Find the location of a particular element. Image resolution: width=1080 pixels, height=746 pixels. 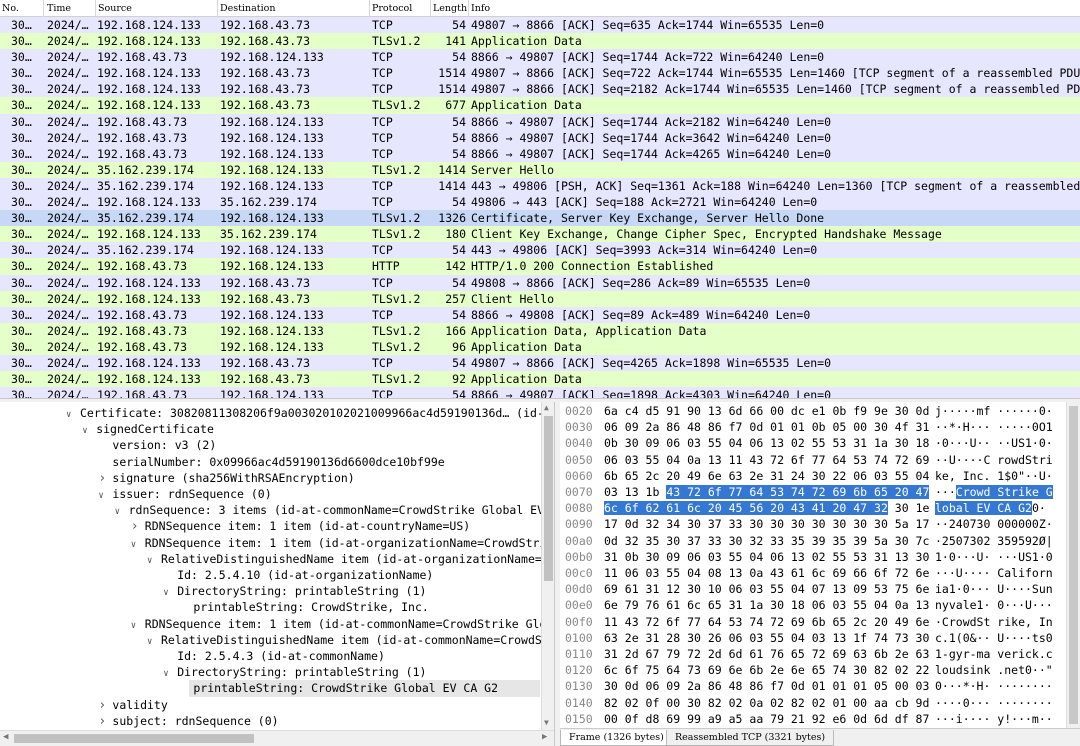

tree-item: › signature (sha256WithRSAEncryption) is located at coordinates (226, 478).